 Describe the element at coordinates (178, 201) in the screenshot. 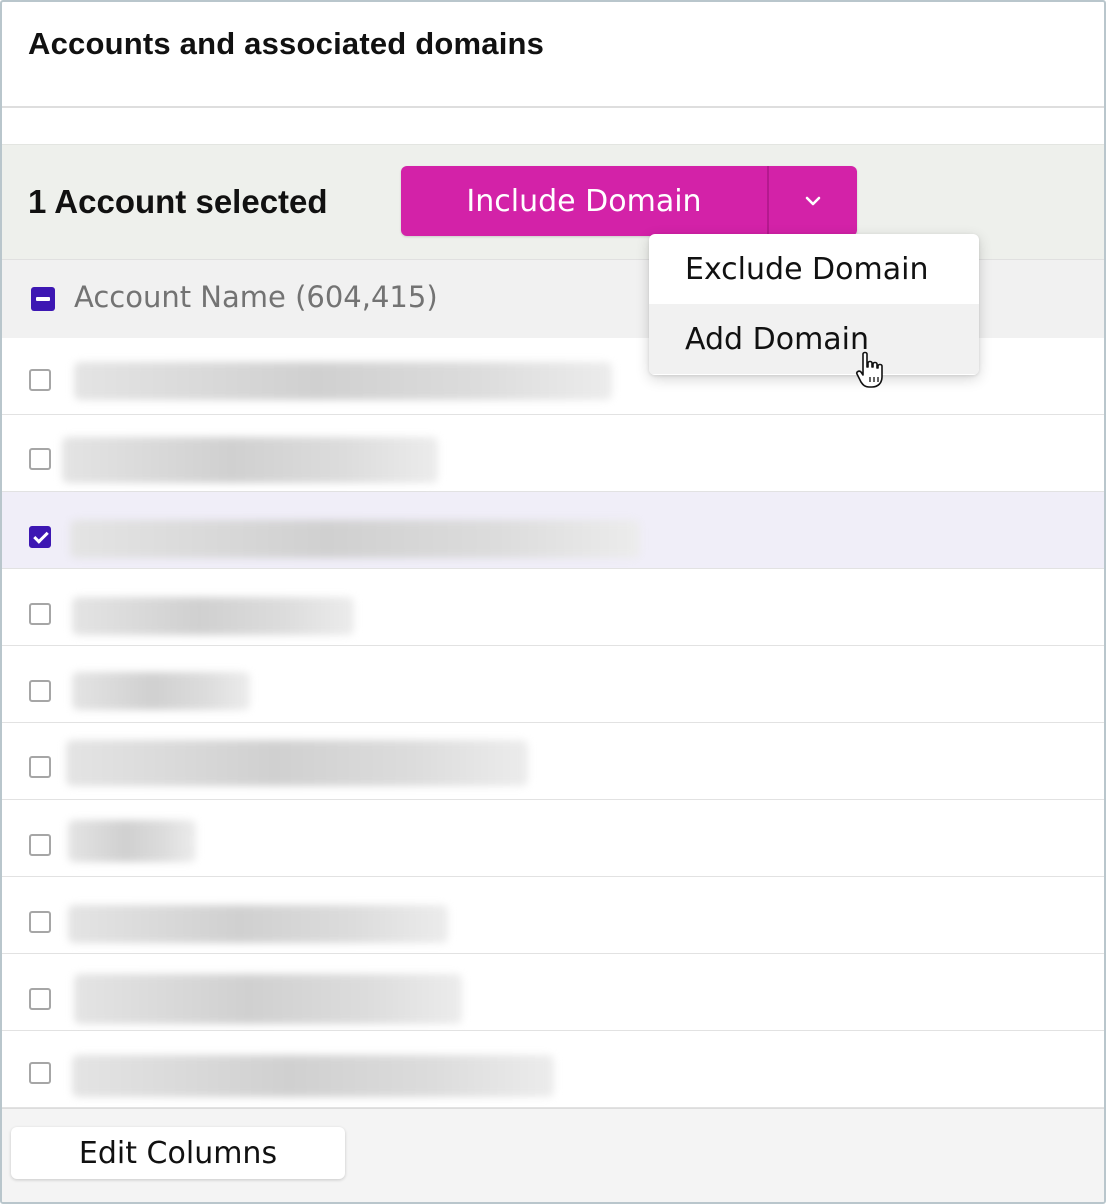

I see `selected-count: 1 Account selected` at that location.